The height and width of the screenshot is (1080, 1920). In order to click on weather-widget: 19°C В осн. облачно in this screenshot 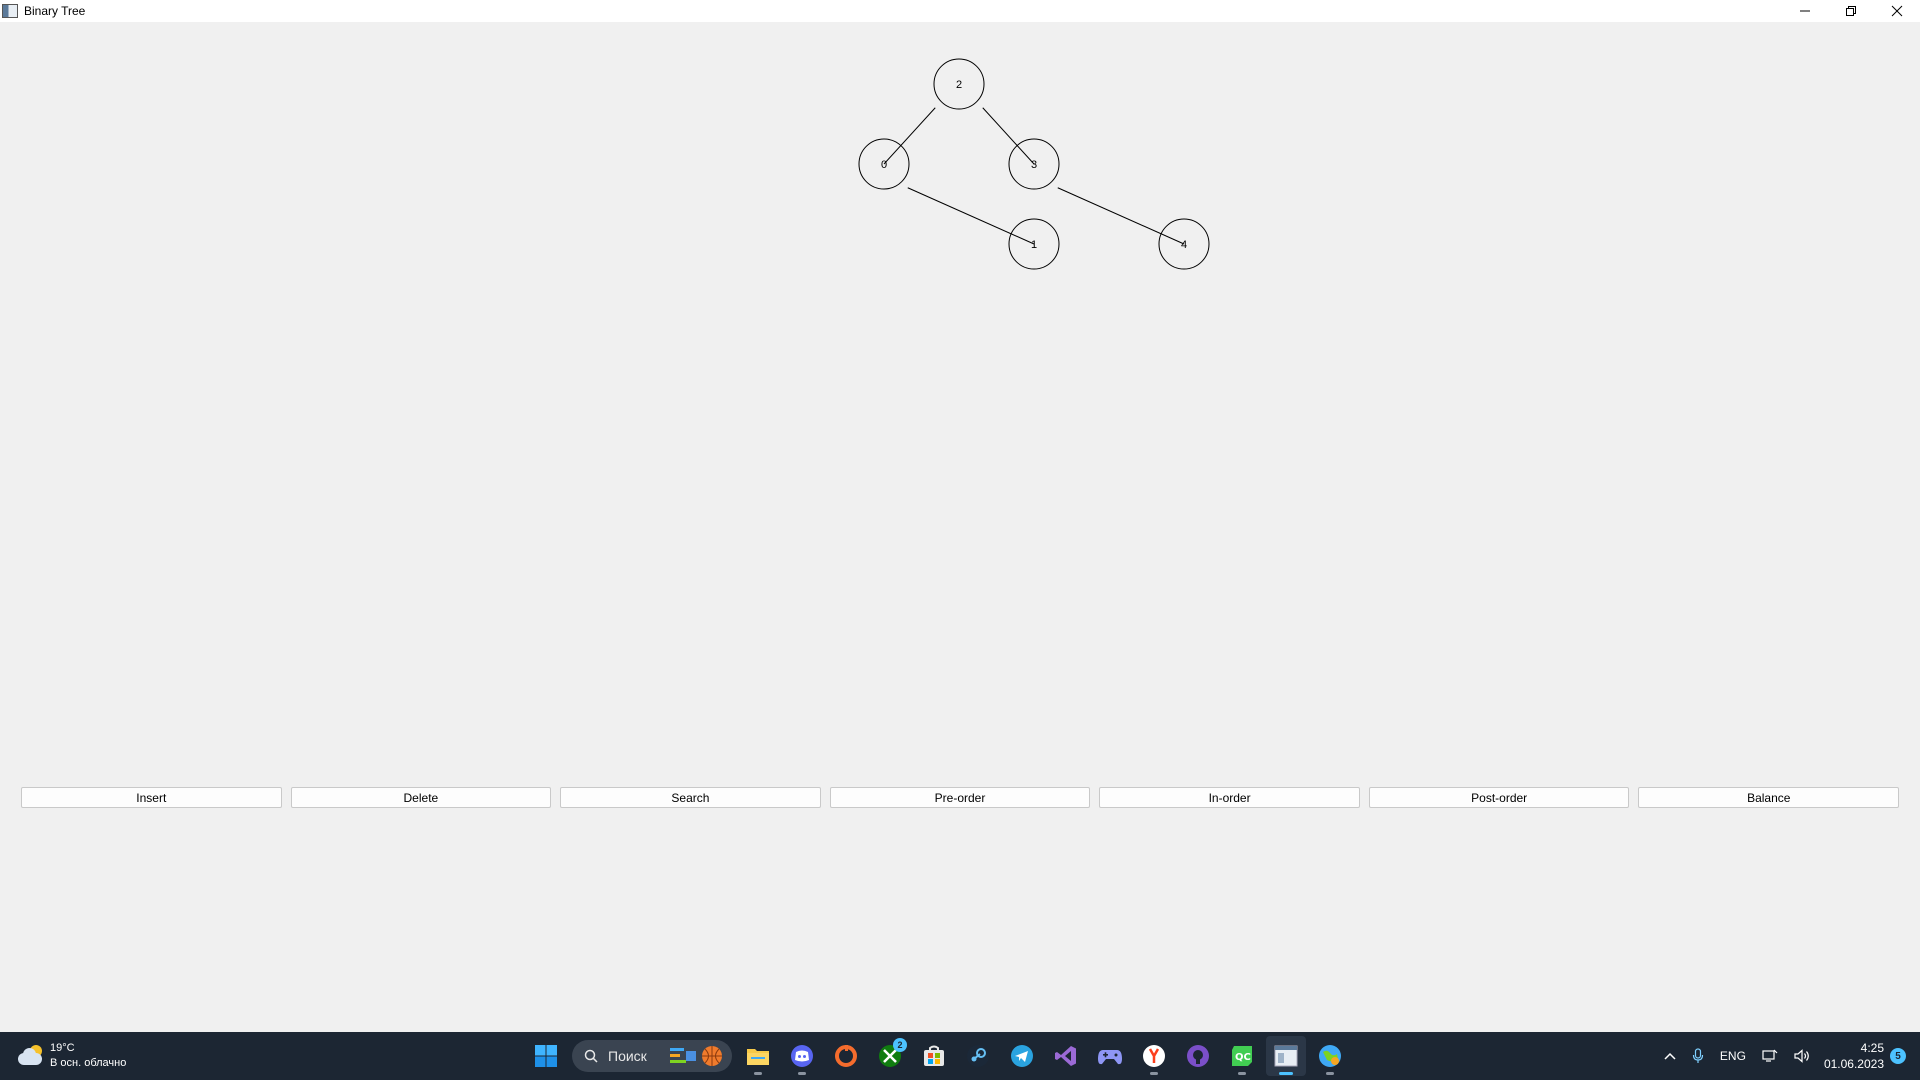, I will do `click(86, 1056)`.